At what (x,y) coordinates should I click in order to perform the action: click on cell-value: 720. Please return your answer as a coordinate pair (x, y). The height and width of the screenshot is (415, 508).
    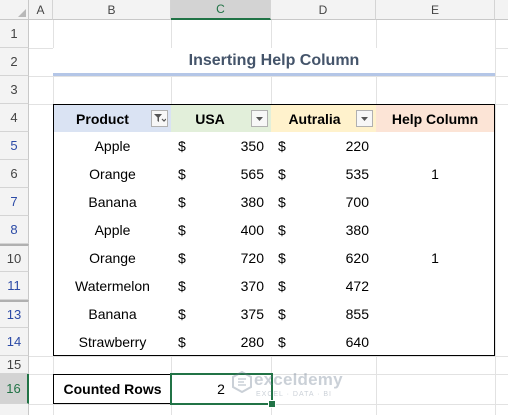
    Looking at the image, I should click on (252, 258).